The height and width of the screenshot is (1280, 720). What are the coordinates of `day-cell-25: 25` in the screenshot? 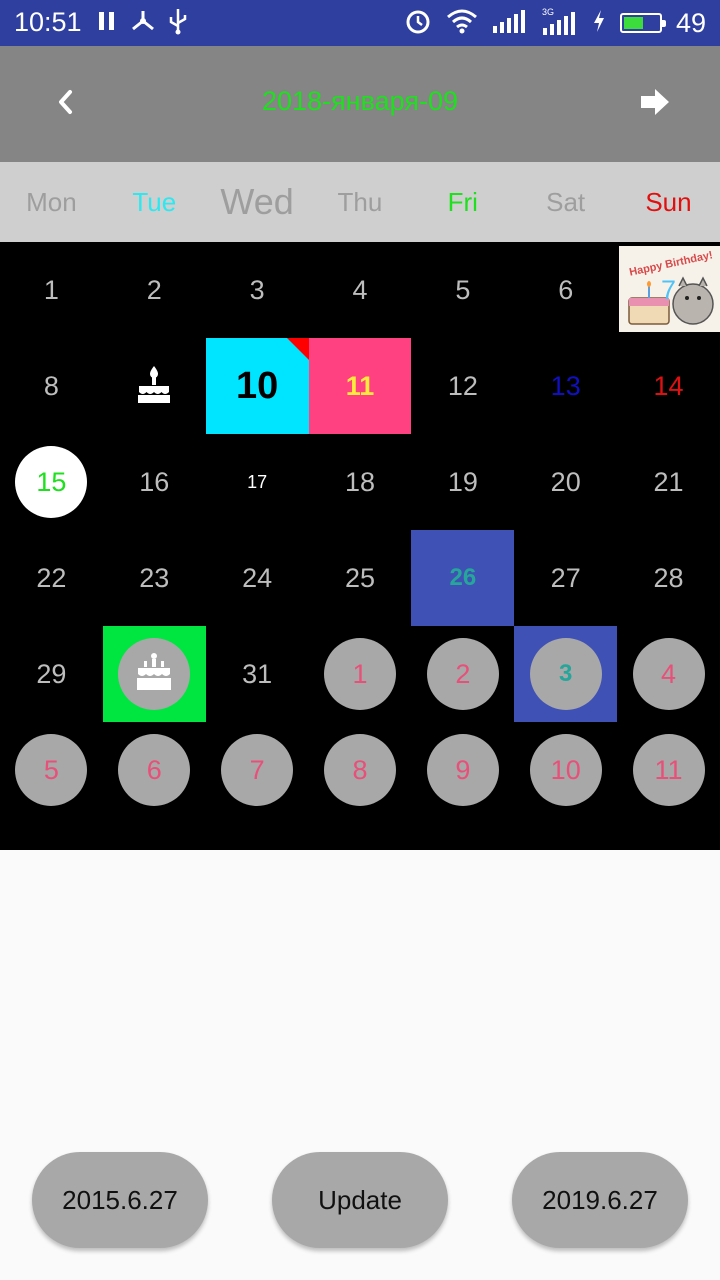 It's located at (360, 578).